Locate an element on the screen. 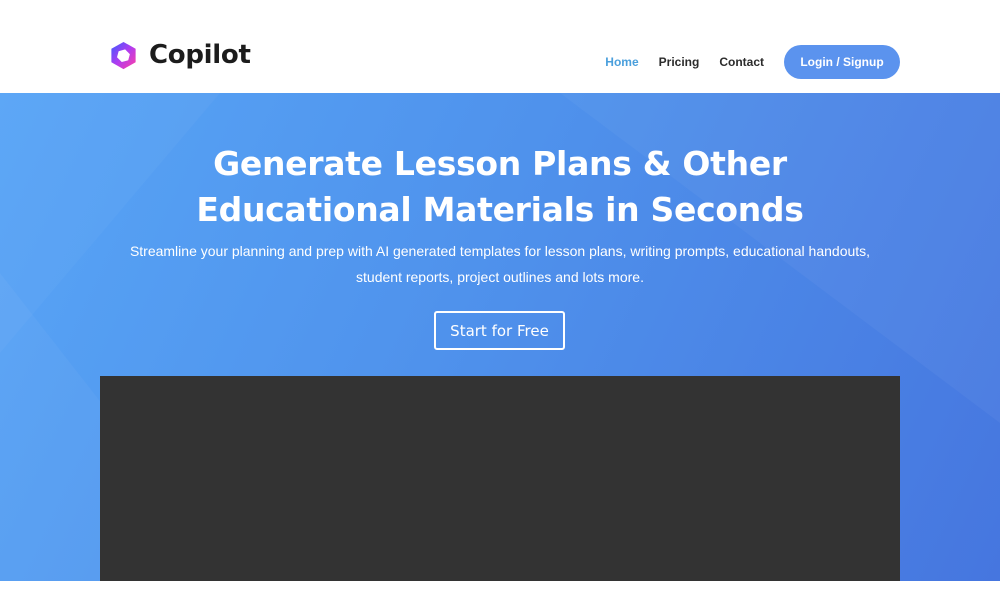 The image size is (1000, 600). nav-home-link: Home is located at coordinates (621, 62).